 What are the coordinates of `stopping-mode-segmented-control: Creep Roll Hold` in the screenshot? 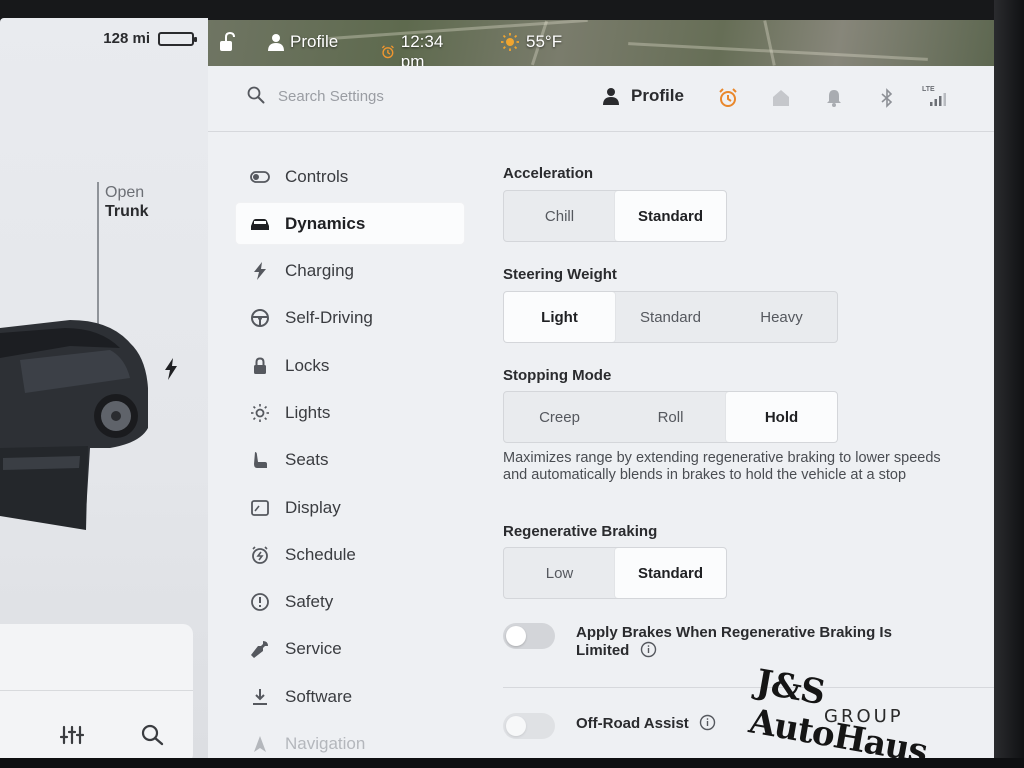 It's located at (670, 417).